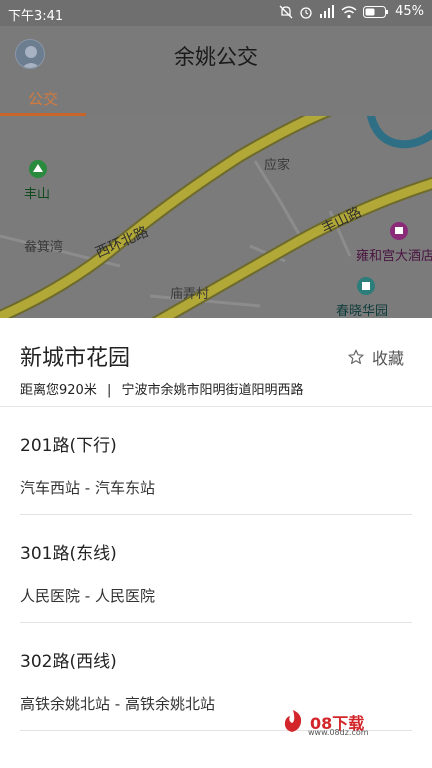 The image size is (432, 768). I want to click on map-label-fengshan: 丰山, so click(37, 194).